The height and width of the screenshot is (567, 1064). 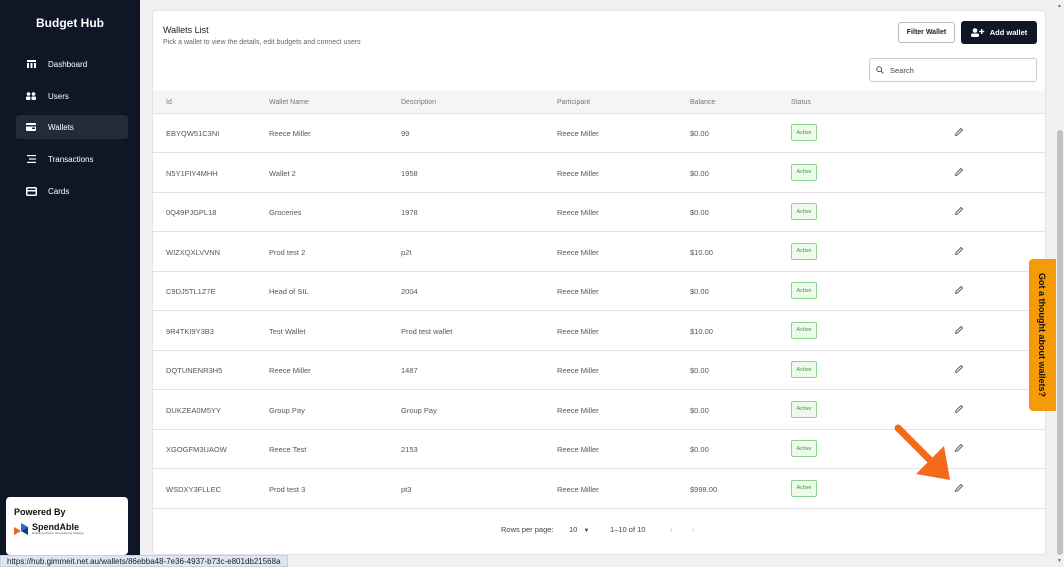 I want to click on filter-wallet-button: Filter Wallet, so click(x=926, y=32).